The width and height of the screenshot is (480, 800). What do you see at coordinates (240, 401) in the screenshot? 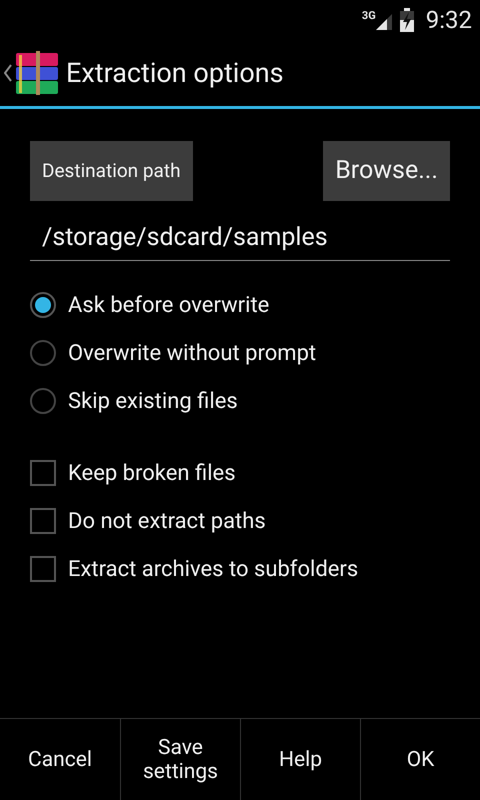
I see `radio-option: Skip existing files` at bounding box center [240, 401].